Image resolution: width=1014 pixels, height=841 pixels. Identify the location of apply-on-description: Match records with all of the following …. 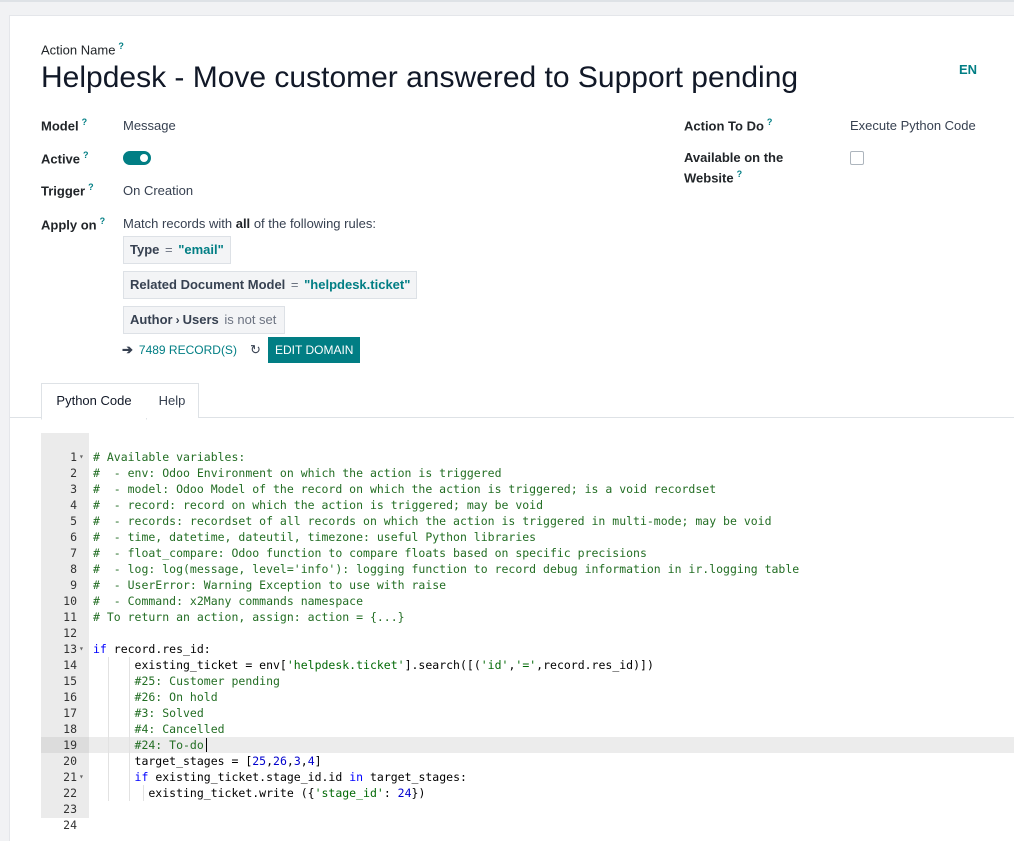
(249, 223).